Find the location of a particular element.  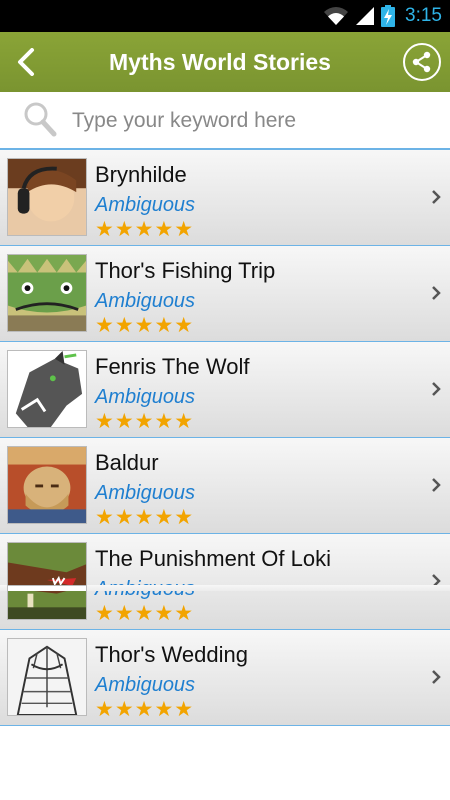

list-item: Thor's Fishing Trip Ambiguous ★★★★★ is located at coordinates (225, 294).